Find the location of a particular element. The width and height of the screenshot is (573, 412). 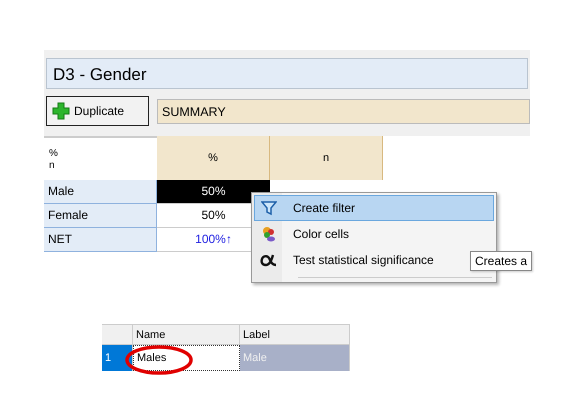

column-header: % is located at coordinates (213, 158).